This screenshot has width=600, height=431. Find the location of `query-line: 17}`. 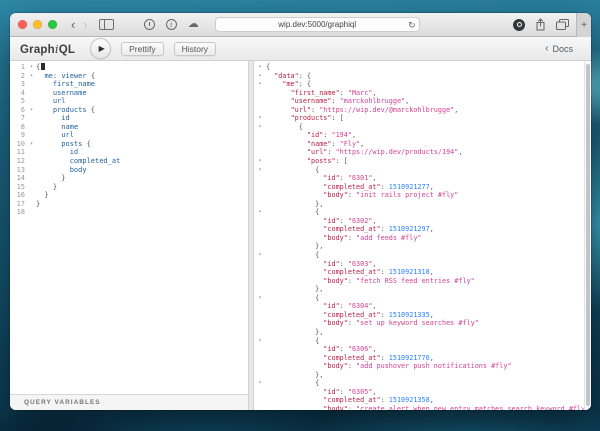

query-line: 17} is located at coordinates (28, 203).